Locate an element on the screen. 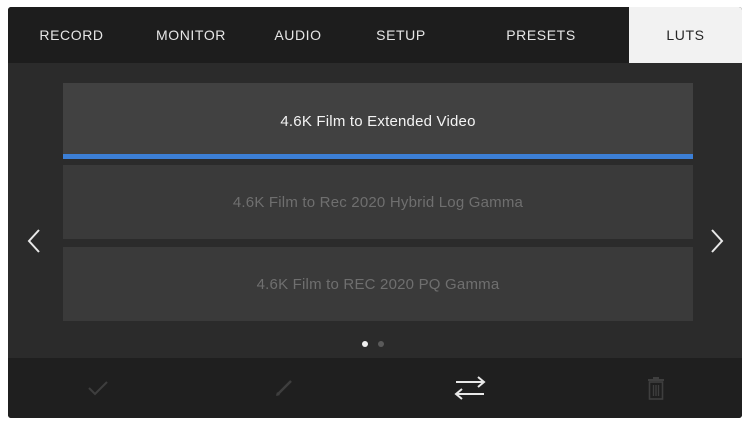 The image size is (748, 424). previous-page-button is located at coordinates (34, 241).